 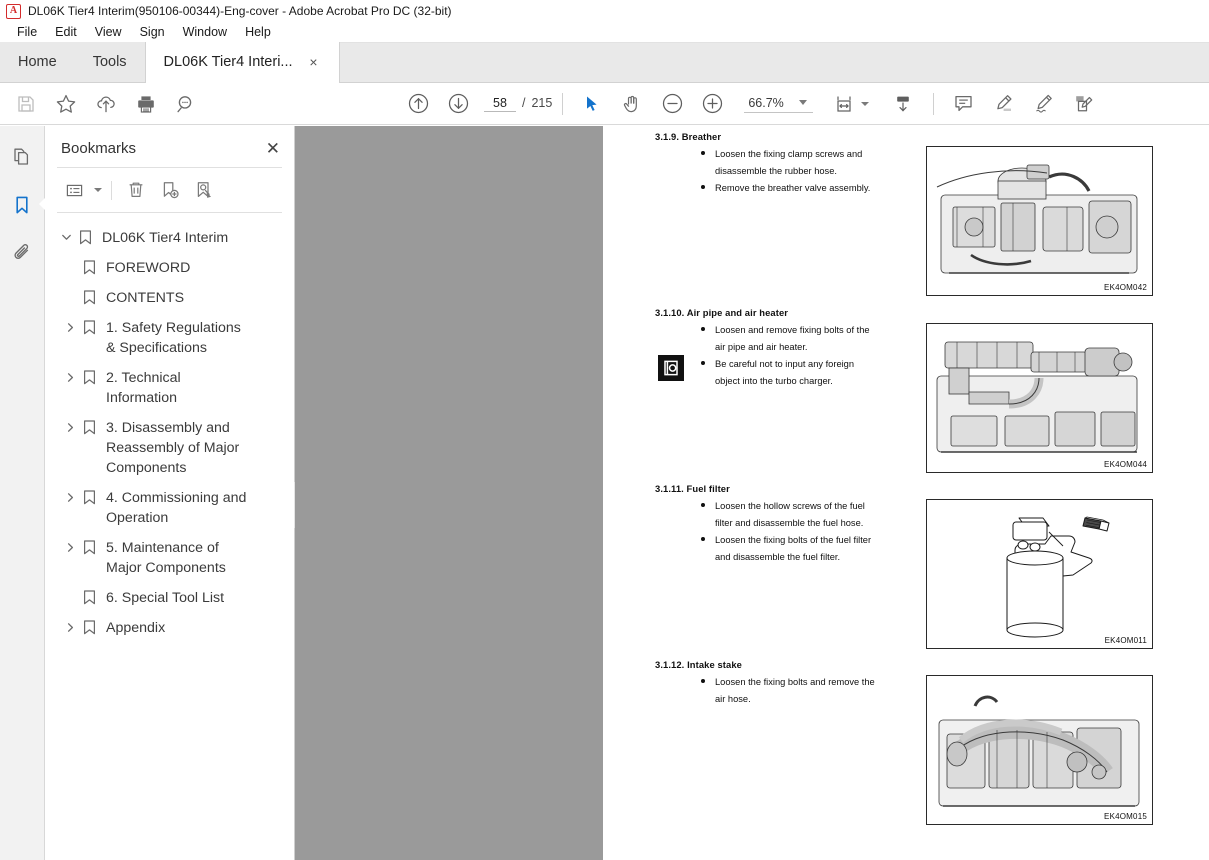 I want to click on fit-width-icon, so click(x=844, y=104).